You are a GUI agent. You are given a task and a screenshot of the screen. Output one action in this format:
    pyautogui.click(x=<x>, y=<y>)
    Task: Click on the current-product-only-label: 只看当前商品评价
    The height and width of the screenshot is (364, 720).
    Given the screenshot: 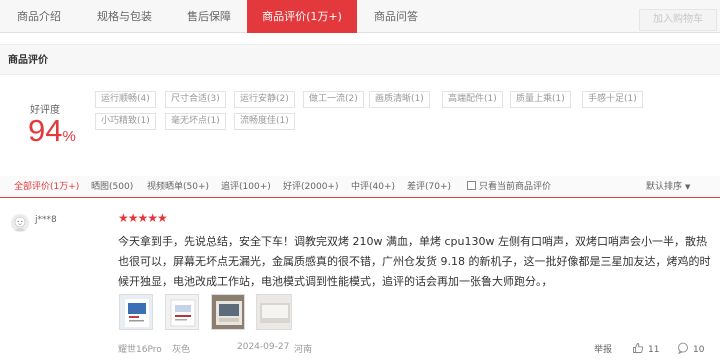 What is the action you would take?
    pyautogui.click(x=515, y=187)
    